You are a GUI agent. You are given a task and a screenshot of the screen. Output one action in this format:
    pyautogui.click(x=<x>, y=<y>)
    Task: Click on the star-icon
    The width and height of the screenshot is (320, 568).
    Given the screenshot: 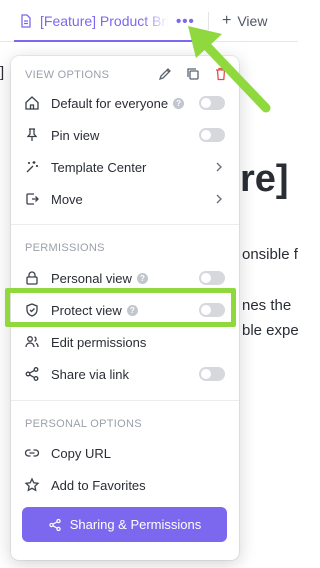 What is the action you would take?
    pyautogui.click(x=32, y=485)
    